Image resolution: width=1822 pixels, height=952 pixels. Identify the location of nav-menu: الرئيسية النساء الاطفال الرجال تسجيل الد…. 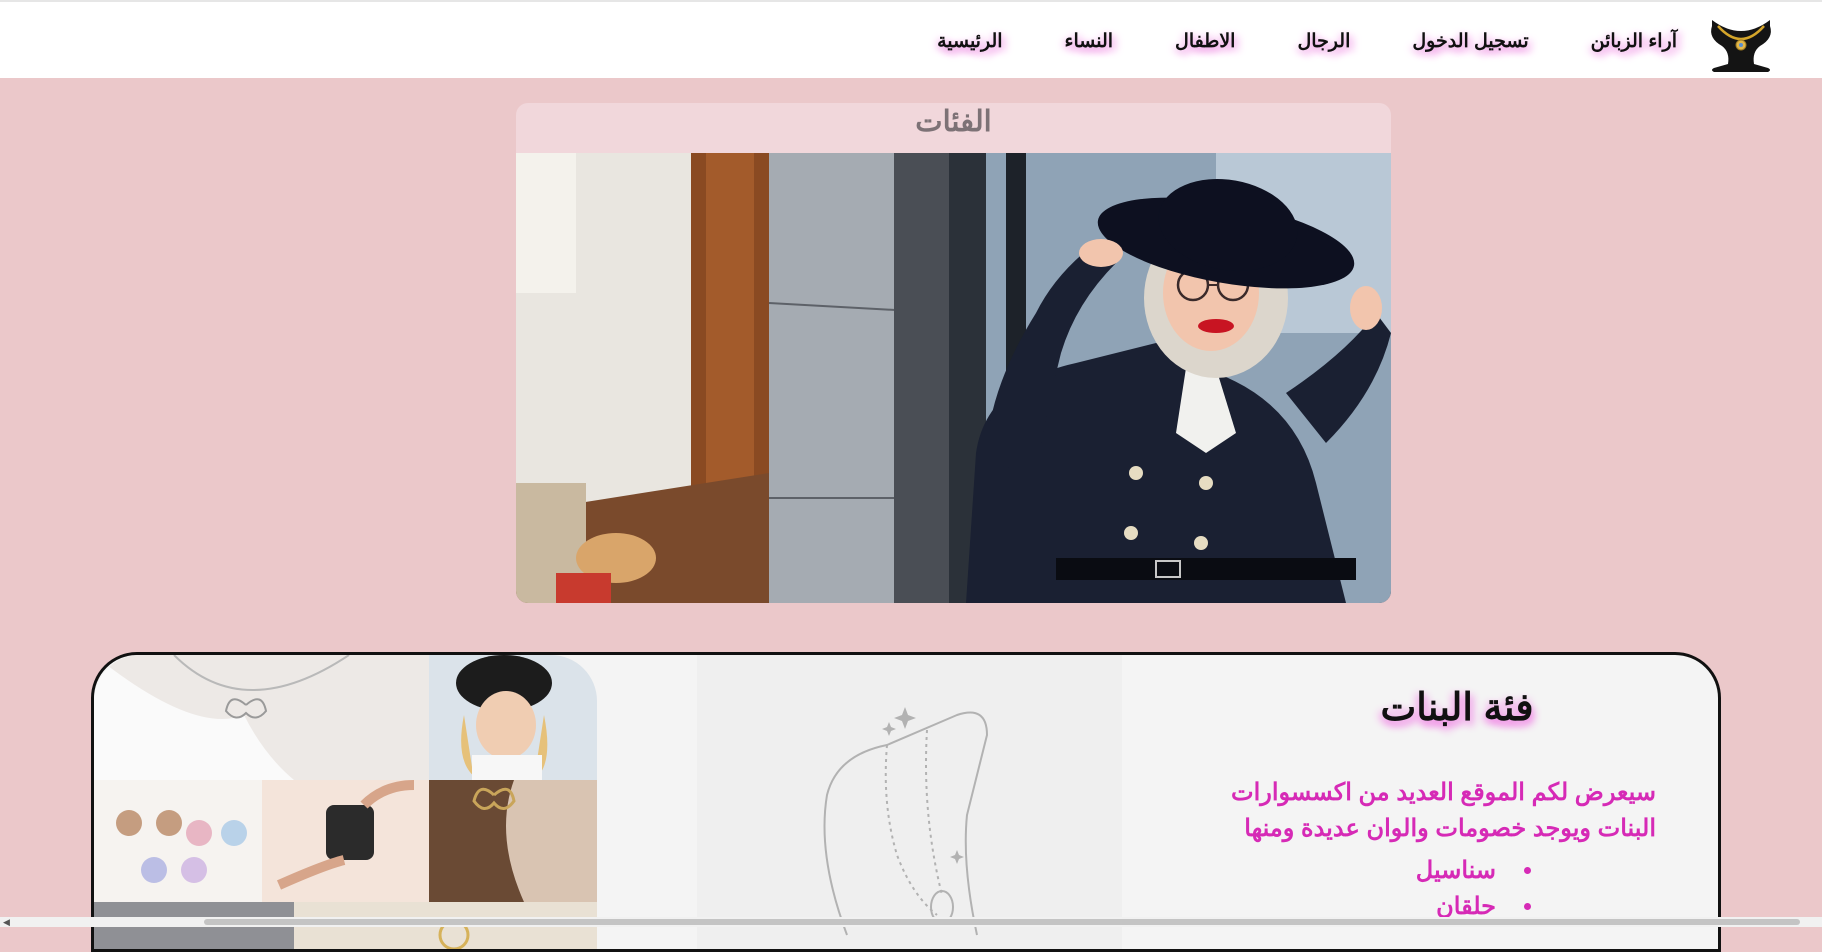
(1307, 41).